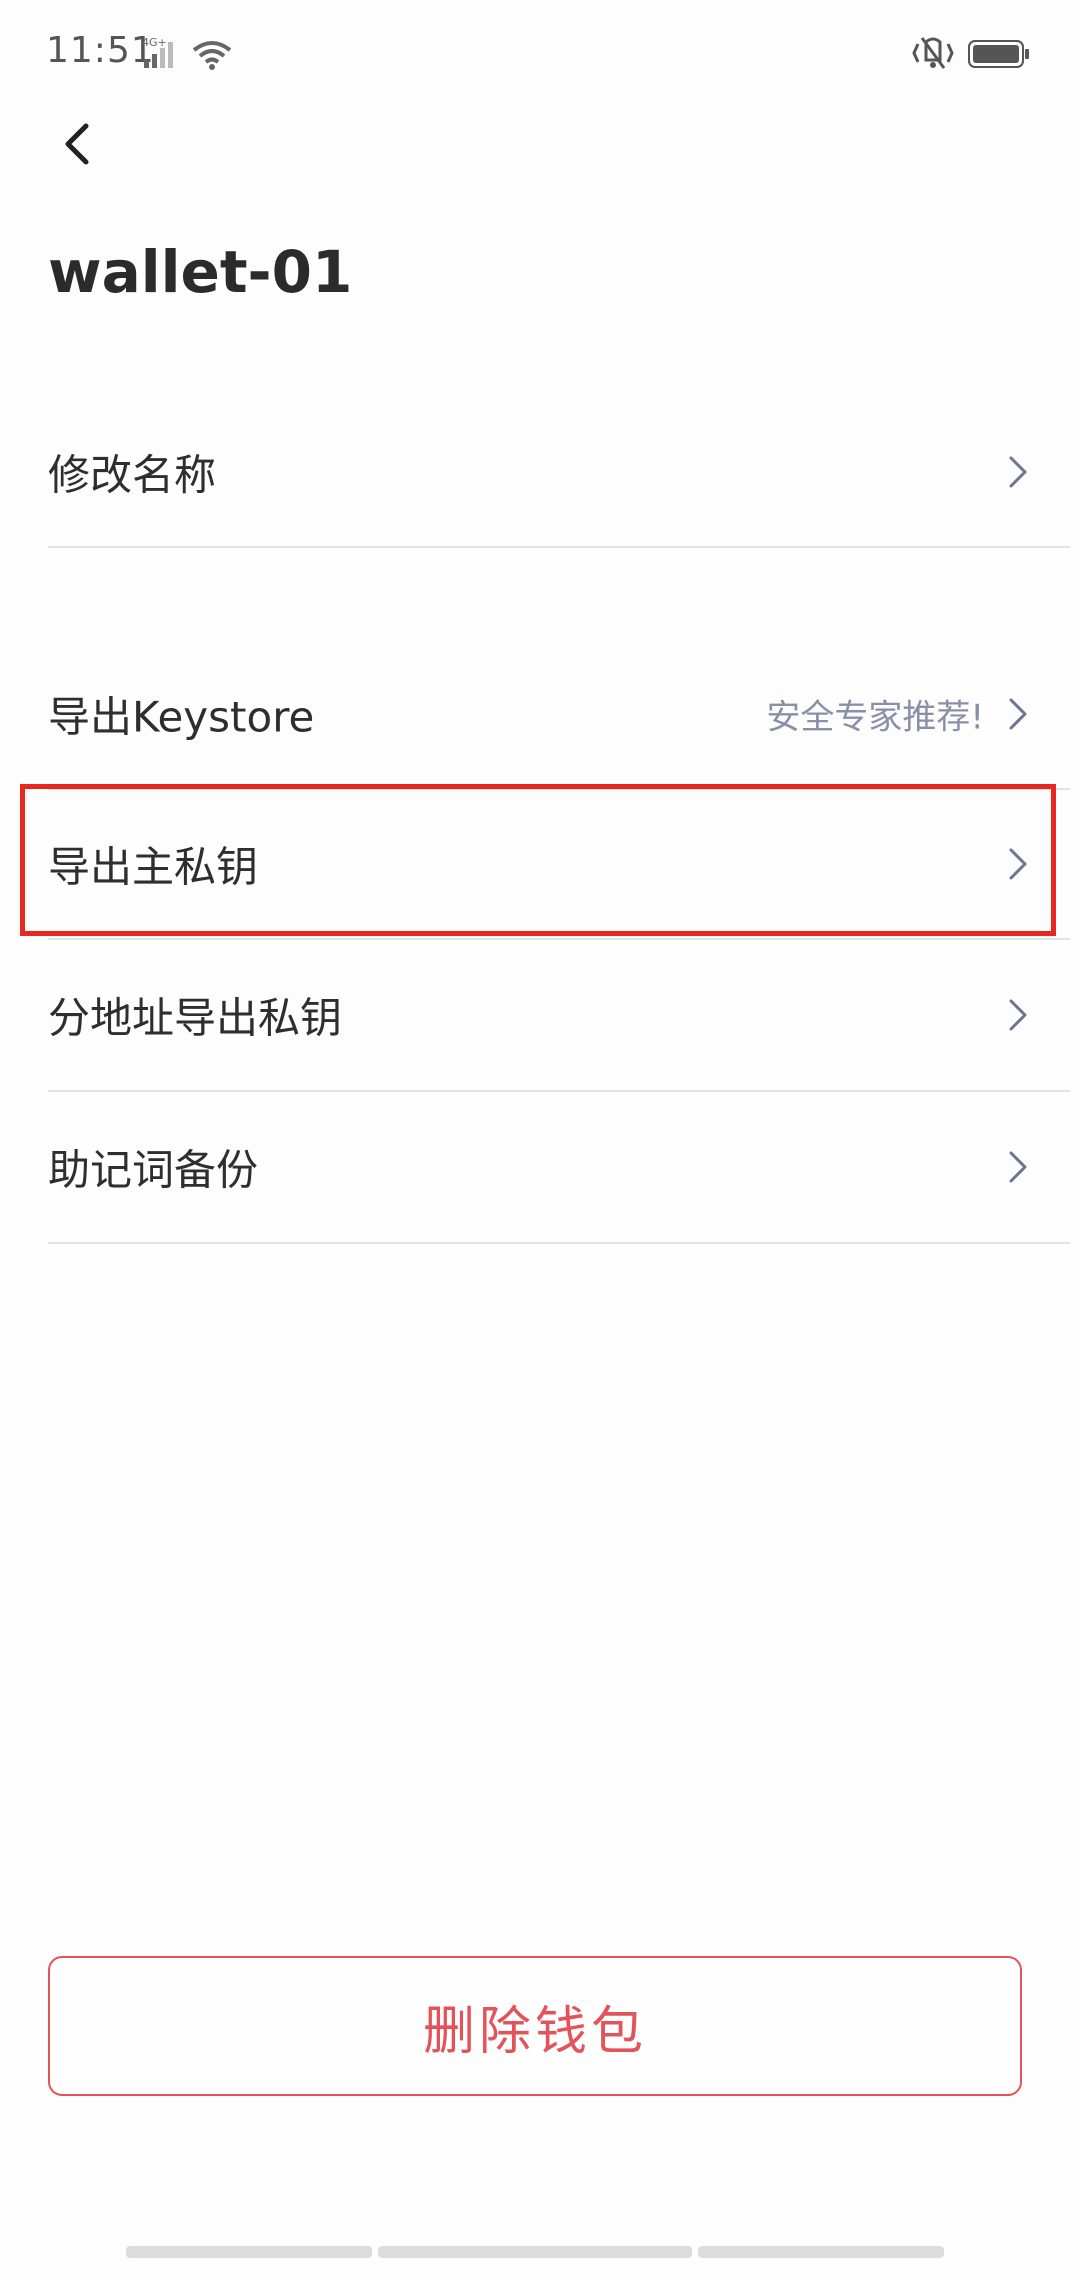 This screenshot has height=2280, width=1080. Describe the element at coordinates (933, 53) in the screenshot. I see `vibrate-icon` at that location.